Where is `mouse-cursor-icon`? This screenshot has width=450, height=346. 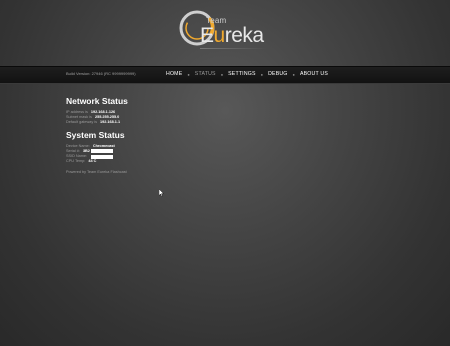
mouse-cursor-icon is located at coordinates (162, 193).